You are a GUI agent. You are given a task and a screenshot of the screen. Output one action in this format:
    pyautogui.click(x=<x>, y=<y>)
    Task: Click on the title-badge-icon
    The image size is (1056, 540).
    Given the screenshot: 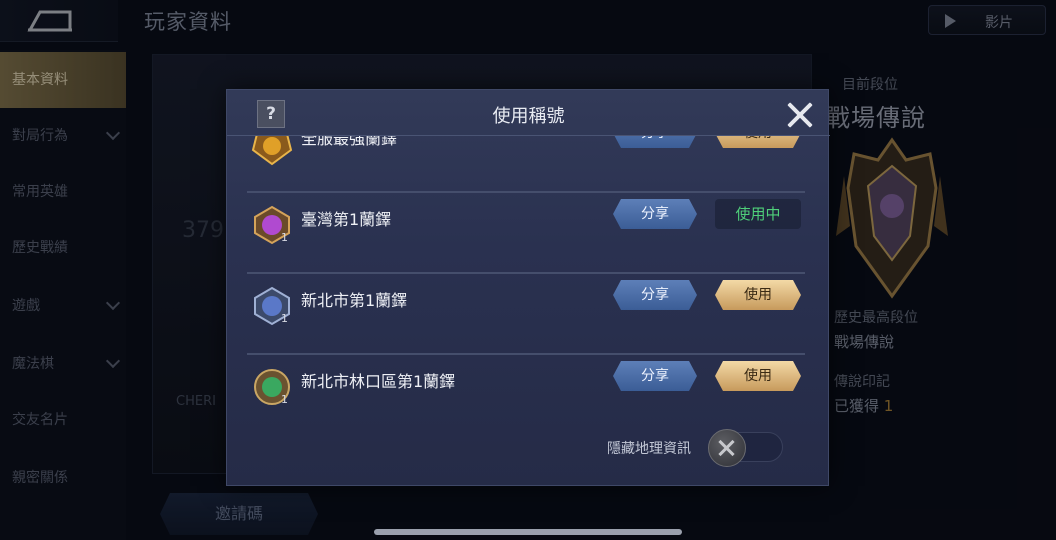 What is the action you would take?
    pyautogui.click(x=272, y=151)
    